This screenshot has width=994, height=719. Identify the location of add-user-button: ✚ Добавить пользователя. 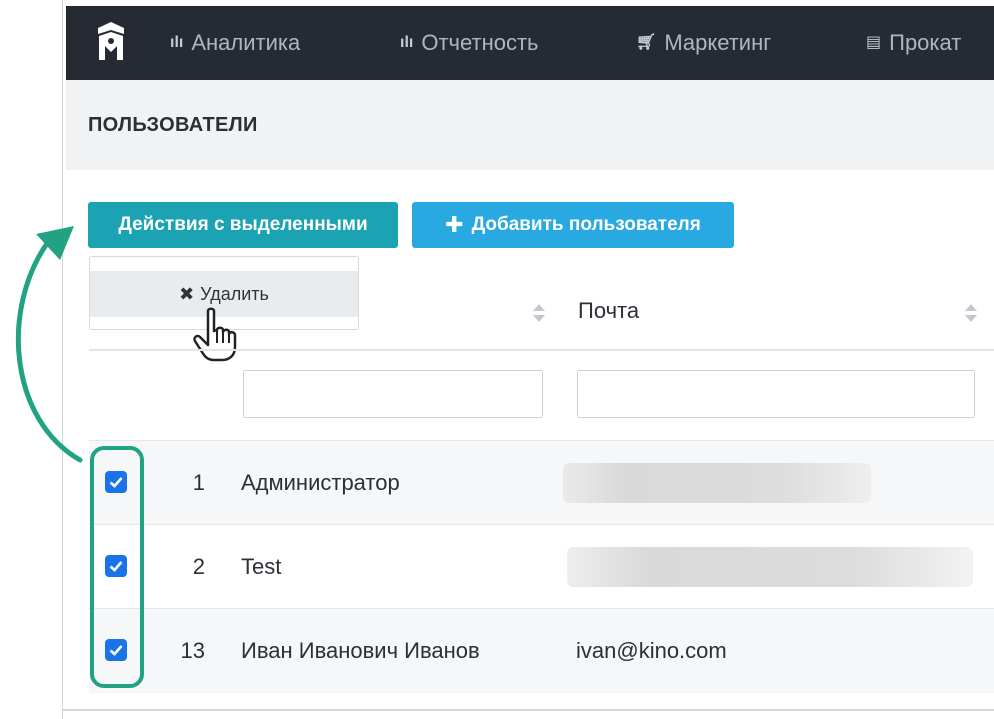
(573, 225).